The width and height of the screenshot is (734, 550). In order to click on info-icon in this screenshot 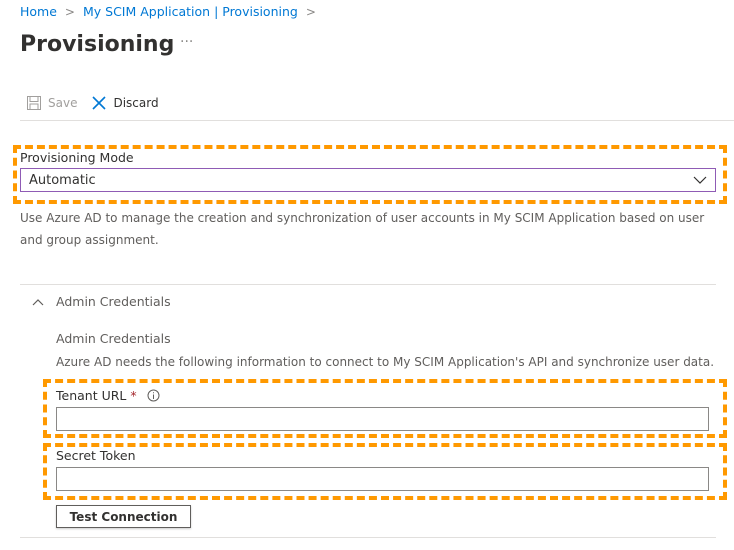, I will do `click(153, 395)`.